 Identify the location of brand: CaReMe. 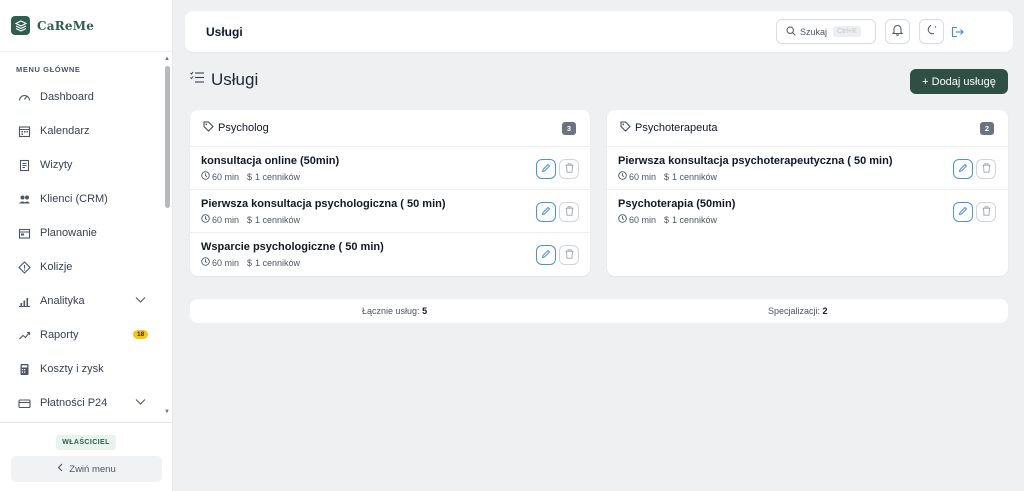
(86, 26).